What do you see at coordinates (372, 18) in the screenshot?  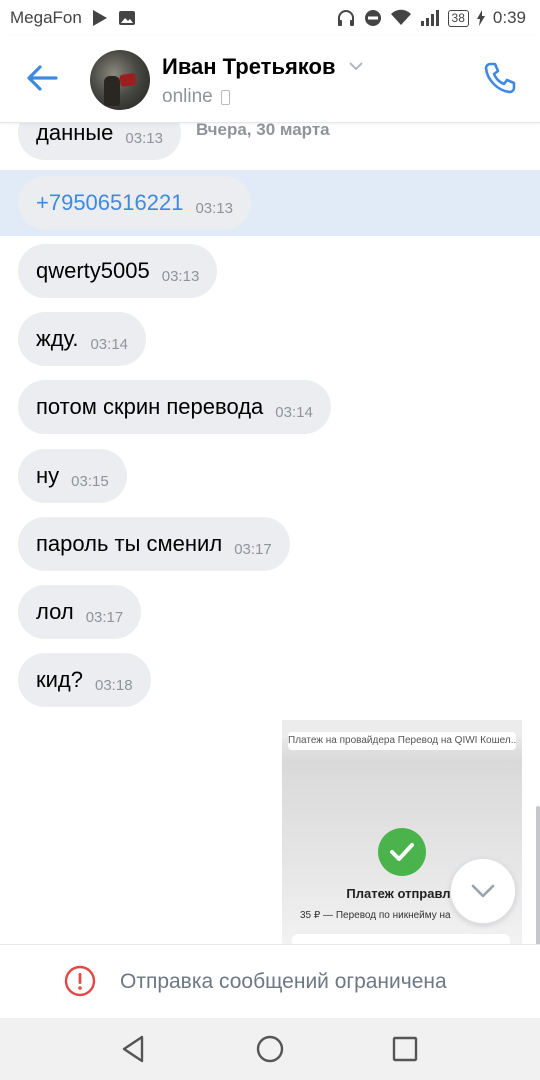 I see `do-not-disturb-icon` at bounding box center [372, 18].